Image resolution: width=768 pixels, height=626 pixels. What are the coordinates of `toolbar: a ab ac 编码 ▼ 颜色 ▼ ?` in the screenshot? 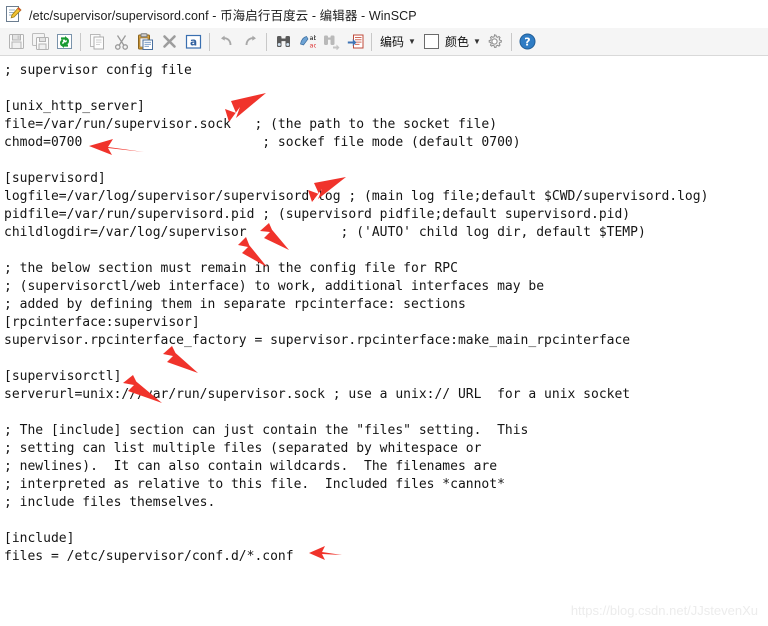 It's located at (384, 42).